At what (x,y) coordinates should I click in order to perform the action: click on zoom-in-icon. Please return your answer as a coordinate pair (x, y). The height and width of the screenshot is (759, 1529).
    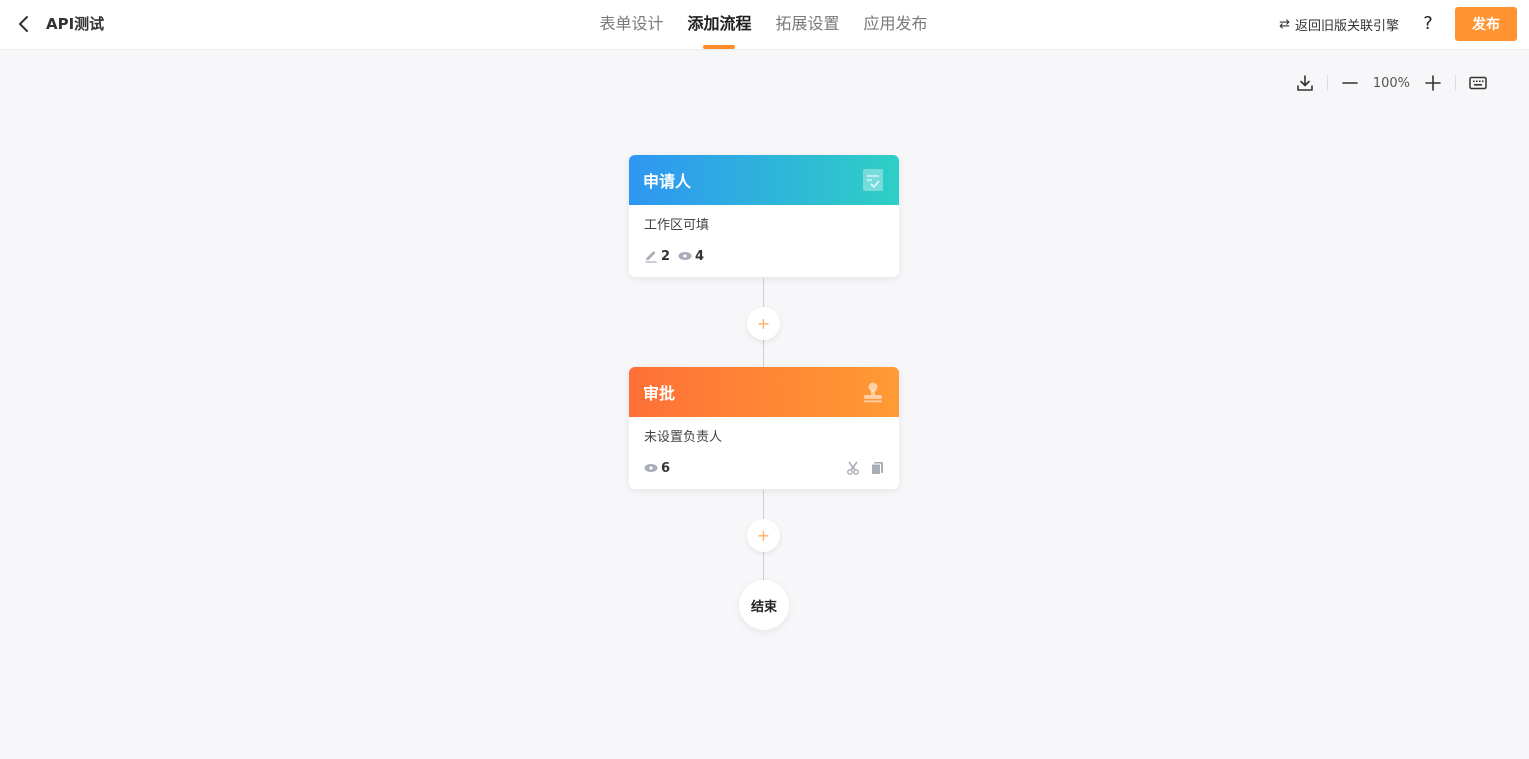
    Looking at the image, I should click on (1433, 83).